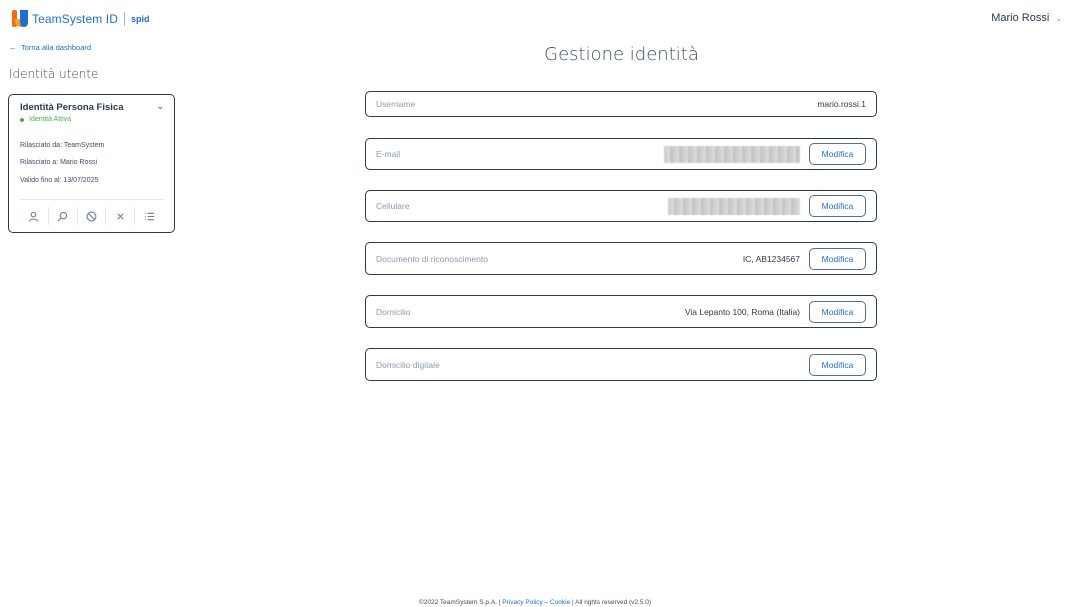 Image resolution: width=1070 pixels, height=607 pixels. What do you see at coordinates (50, 119) in the screenshot?
I see `identity-status-label: Identità Attiva` at bounding box center [50, 119].